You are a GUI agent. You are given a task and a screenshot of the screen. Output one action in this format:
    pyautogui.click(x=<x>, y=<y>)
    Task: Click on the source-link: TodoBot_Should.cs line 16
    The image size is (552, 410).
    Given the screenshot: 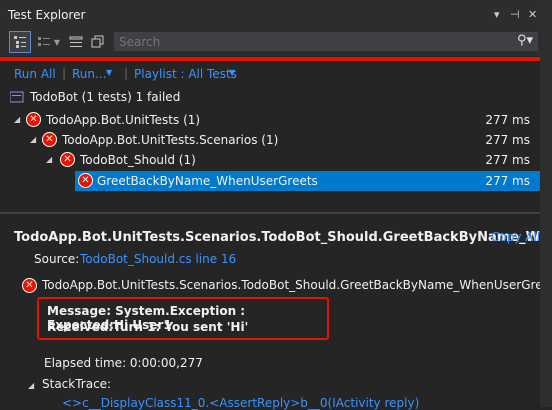 What is the action you would take?
    pyautogui.click(x=158, y=259)
    